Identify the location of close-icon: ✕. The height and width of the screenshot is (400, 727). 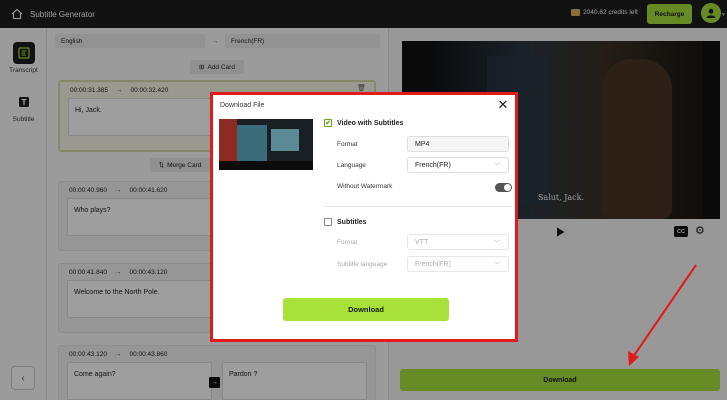
(503, 104).